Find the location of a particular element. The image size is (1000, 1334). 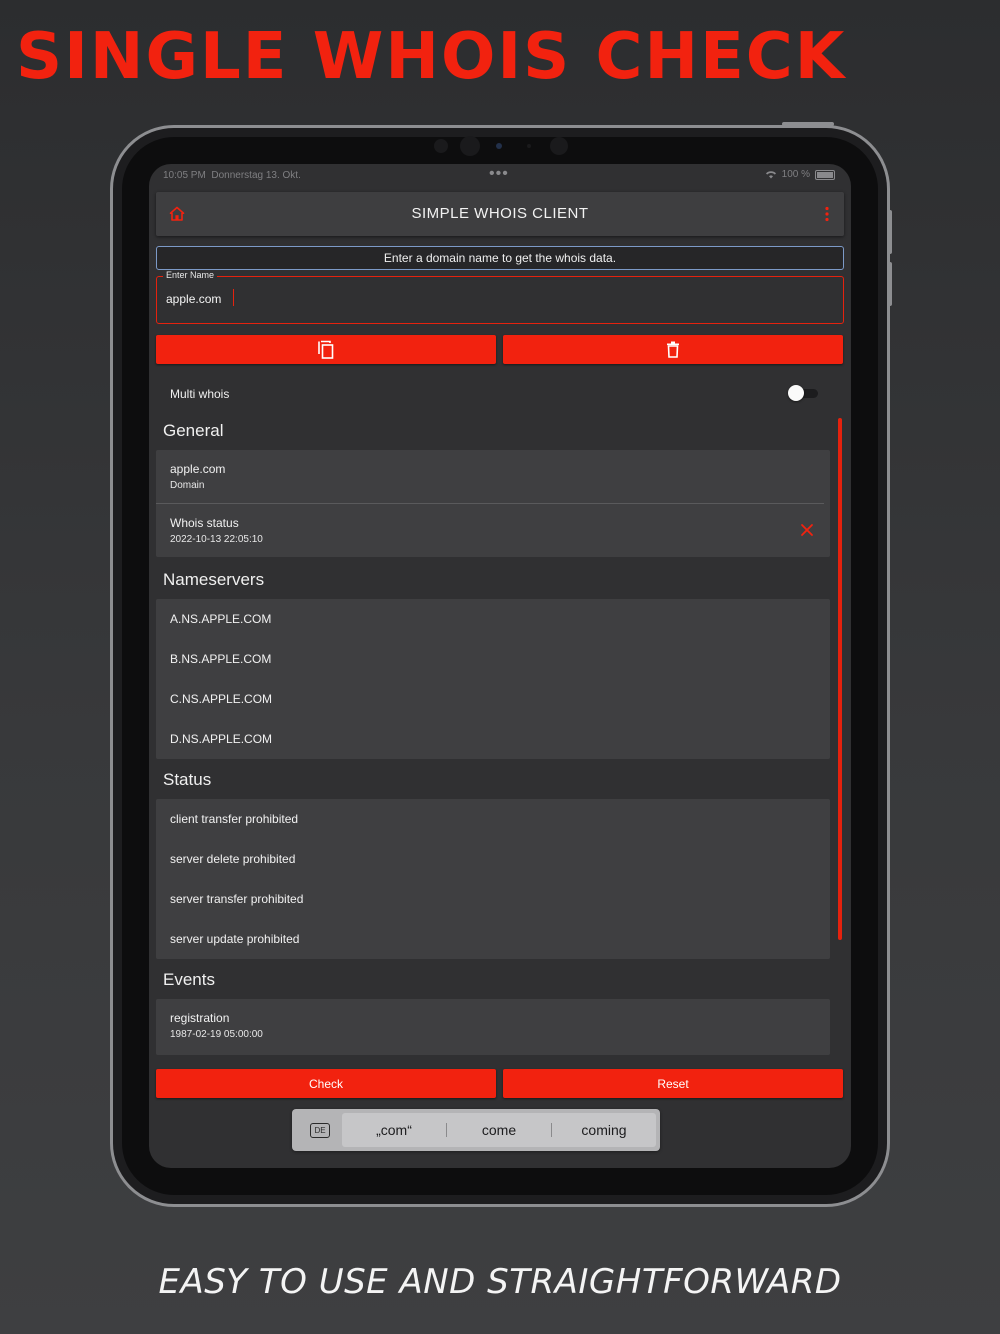

list-item-nameserver: A.NS.APPLE.COM is located at coordinates (221, 619).